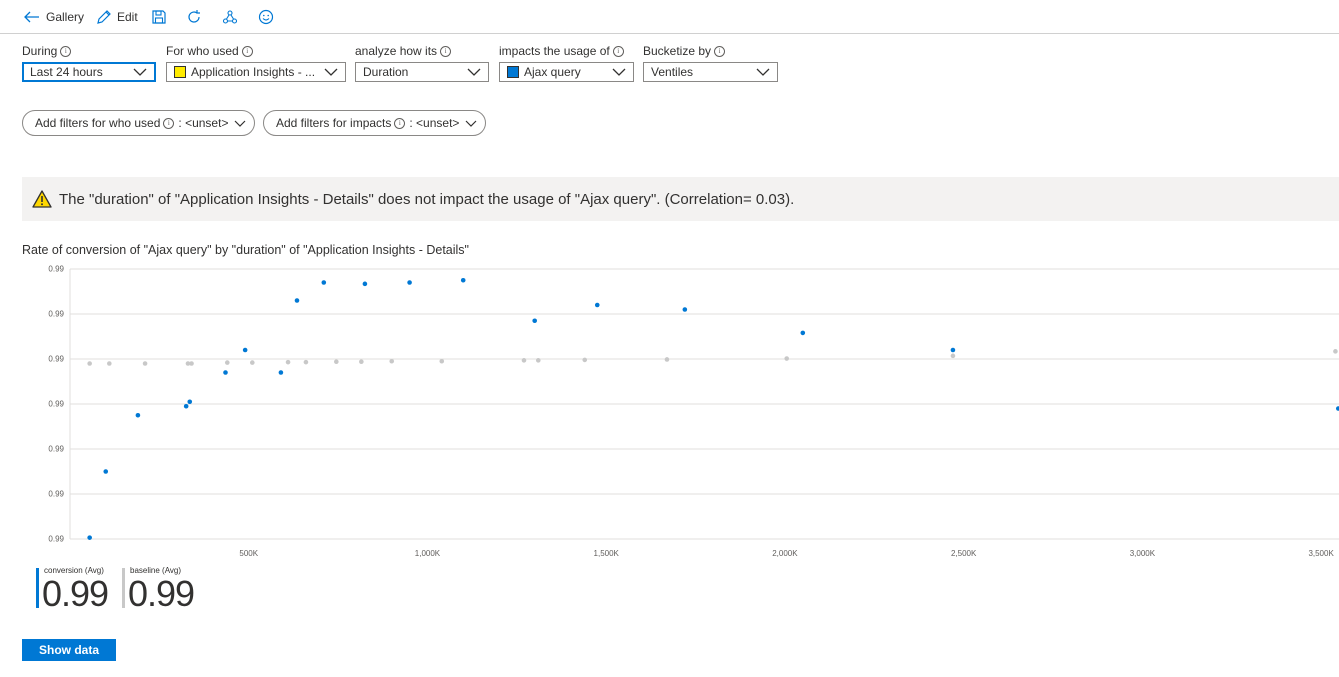 Image resolution: width=1339 pixels, height=677 pixels. Describe the element at coordinates (202, 51) in the screenshot. I see `for-who-used-label-text: For who used` at that location.